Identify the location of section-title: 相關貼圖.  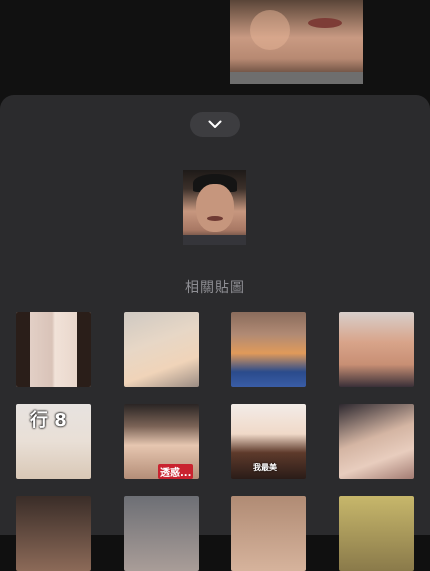
(215, 288).